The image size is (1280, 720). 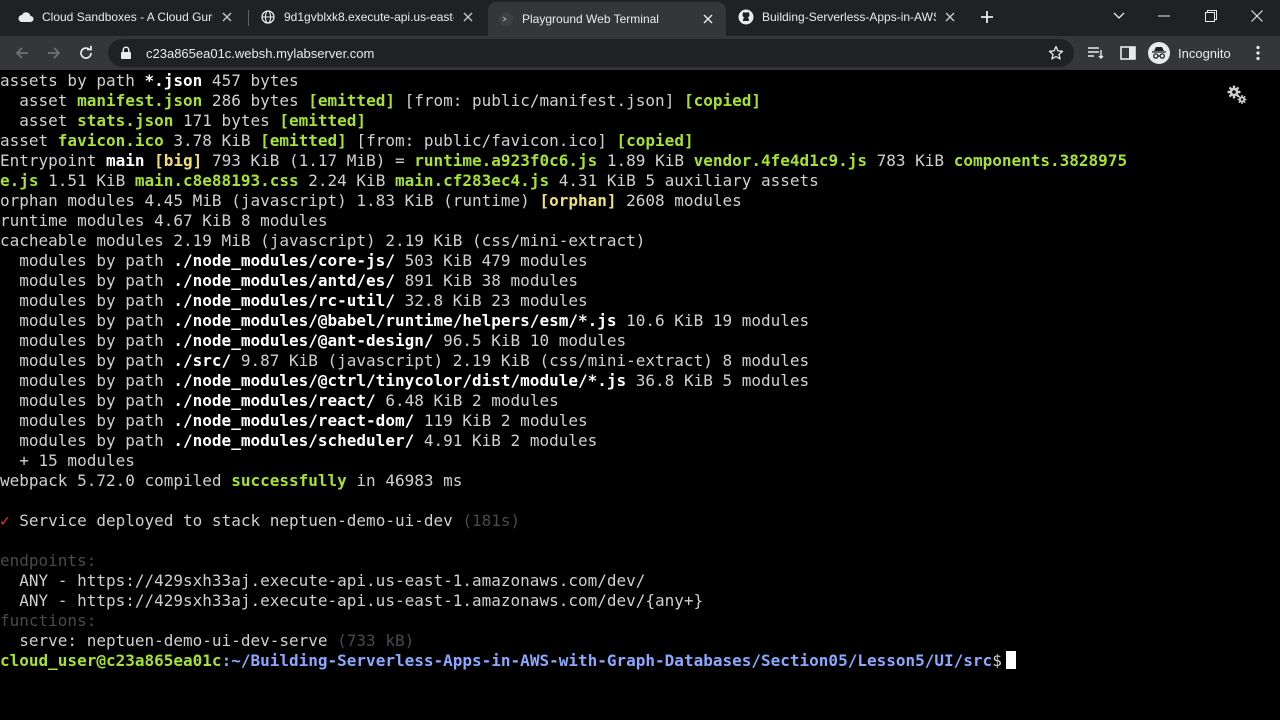 I want to click on terminal-text: 96.5 KiB 10 modules, so click(x=530, y=340).